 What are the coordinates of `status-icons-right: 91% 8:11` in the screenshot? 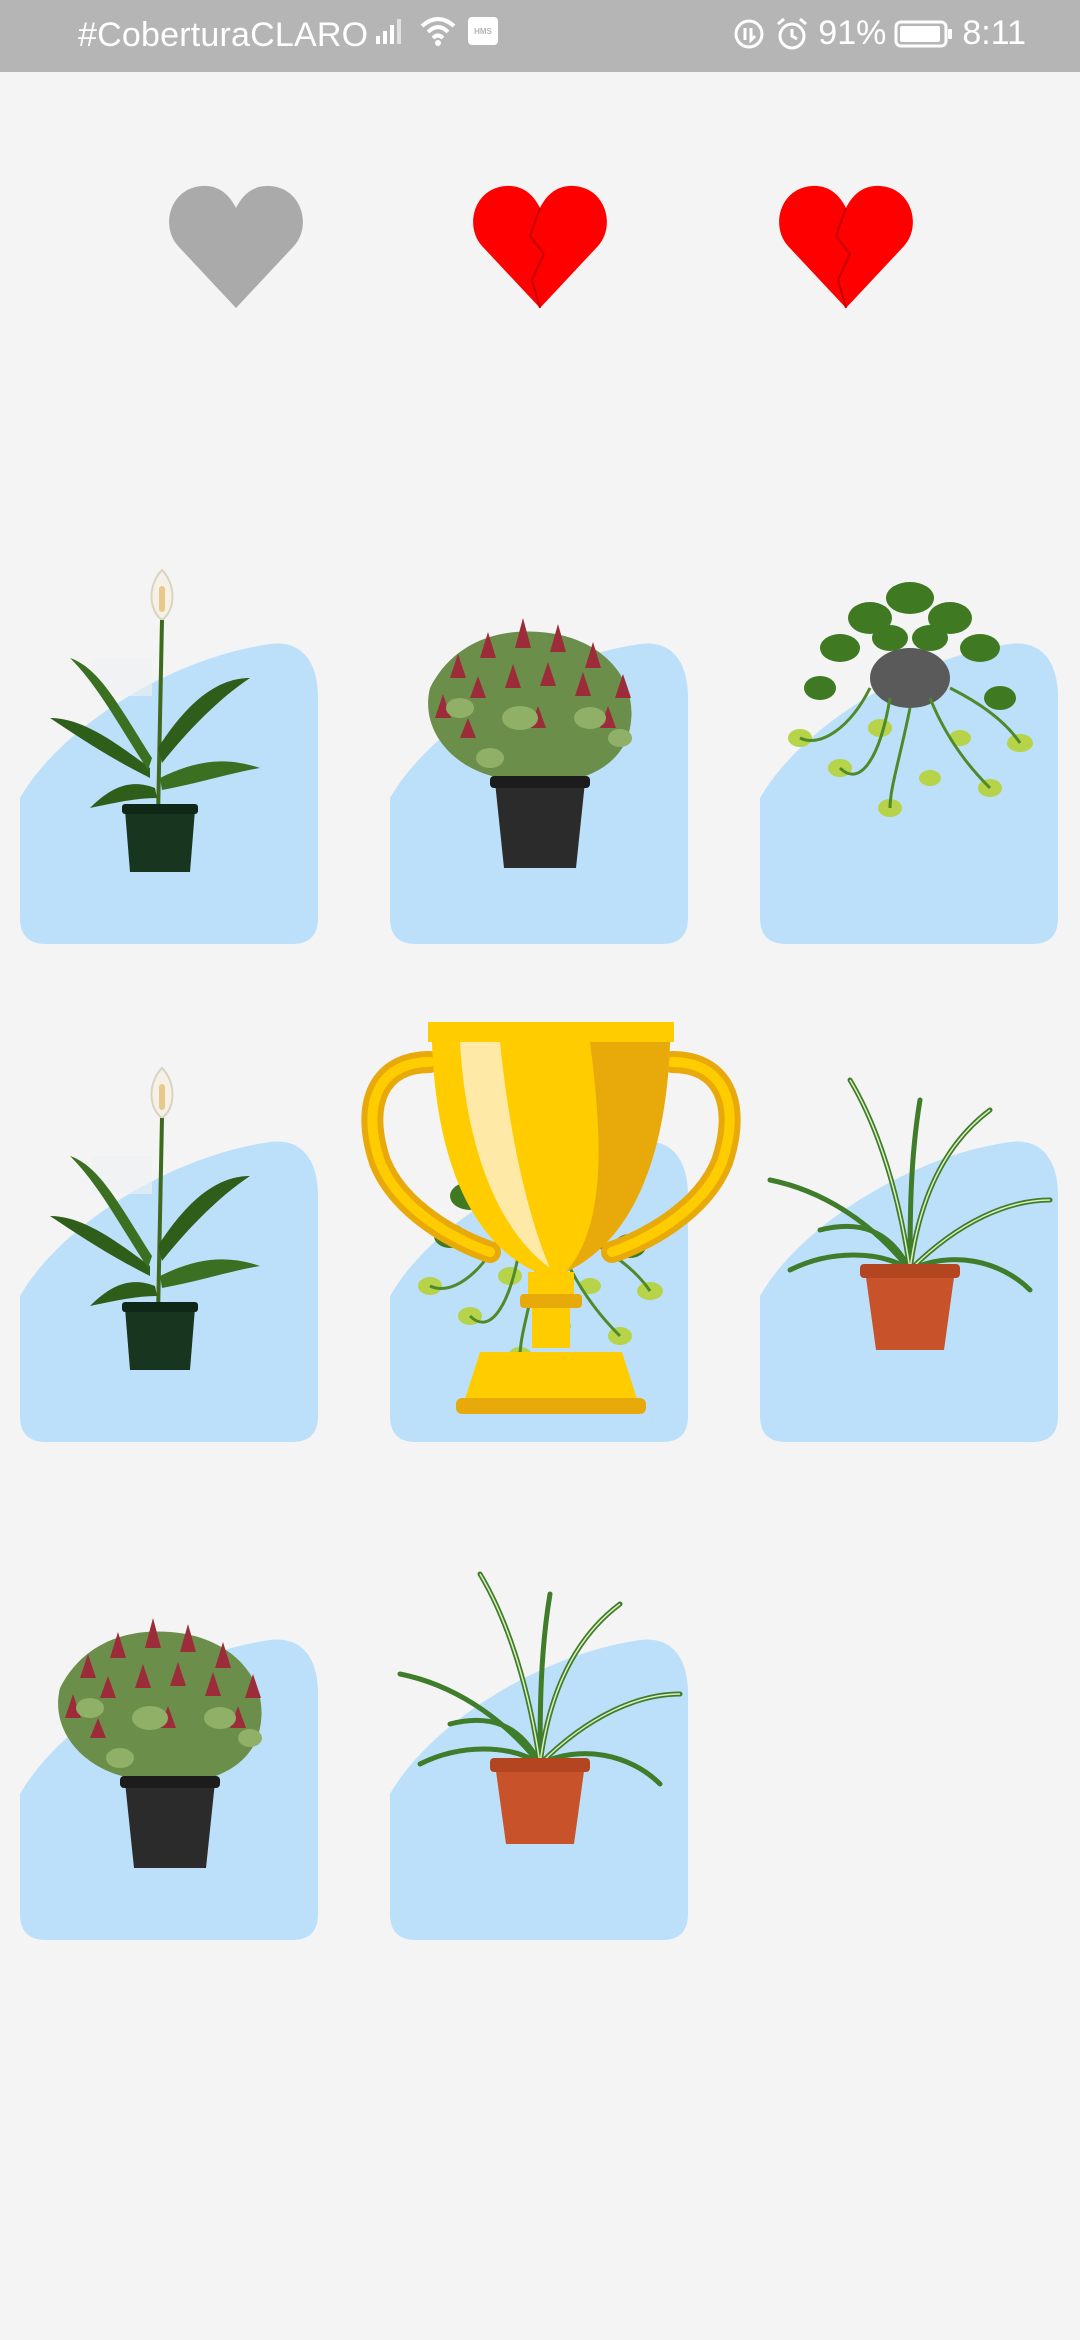 It's located at (879, 33).